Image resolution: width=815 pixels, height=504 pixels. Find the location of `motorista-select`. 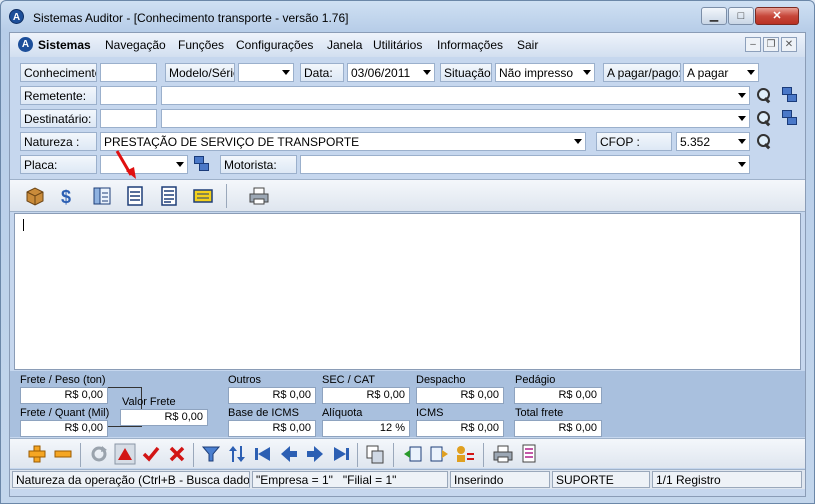

motorista-select is located at coordinates (525, 164).